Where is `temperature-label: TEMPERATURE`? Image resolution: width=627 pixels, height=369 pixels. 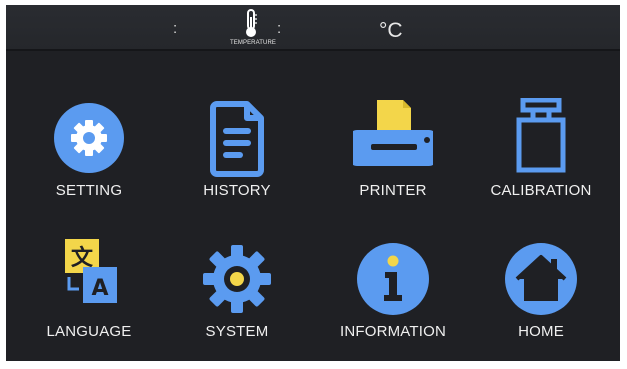
temperature-label: TEMPERATURE is located at coordinates (253, 43).